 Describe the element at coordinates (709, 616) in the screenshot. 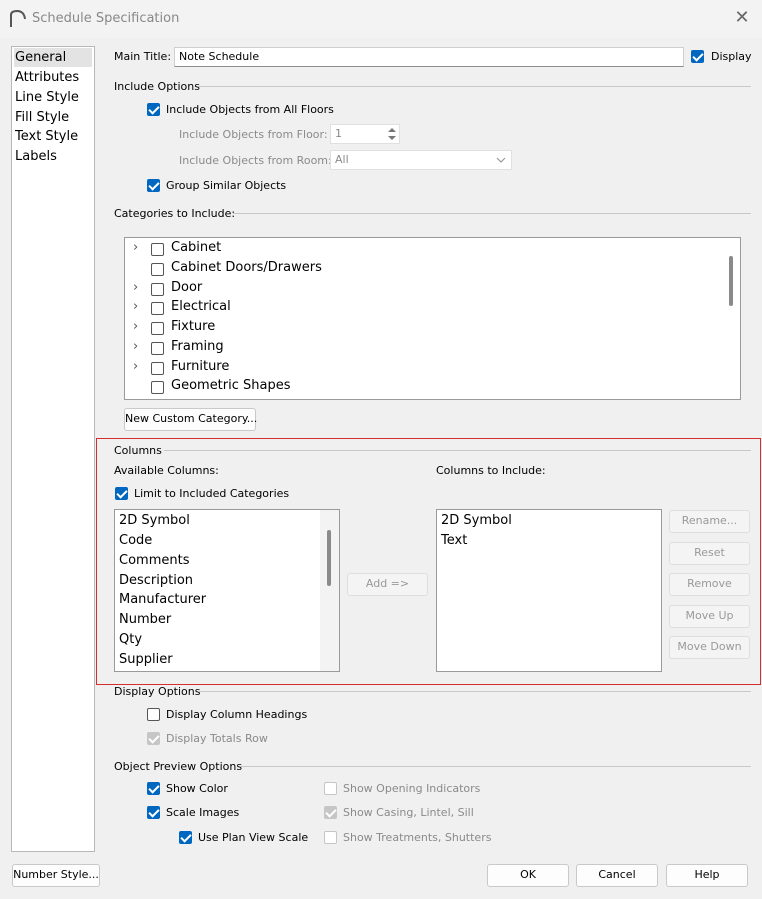

I see `move-up-button: Move Up` at that location.